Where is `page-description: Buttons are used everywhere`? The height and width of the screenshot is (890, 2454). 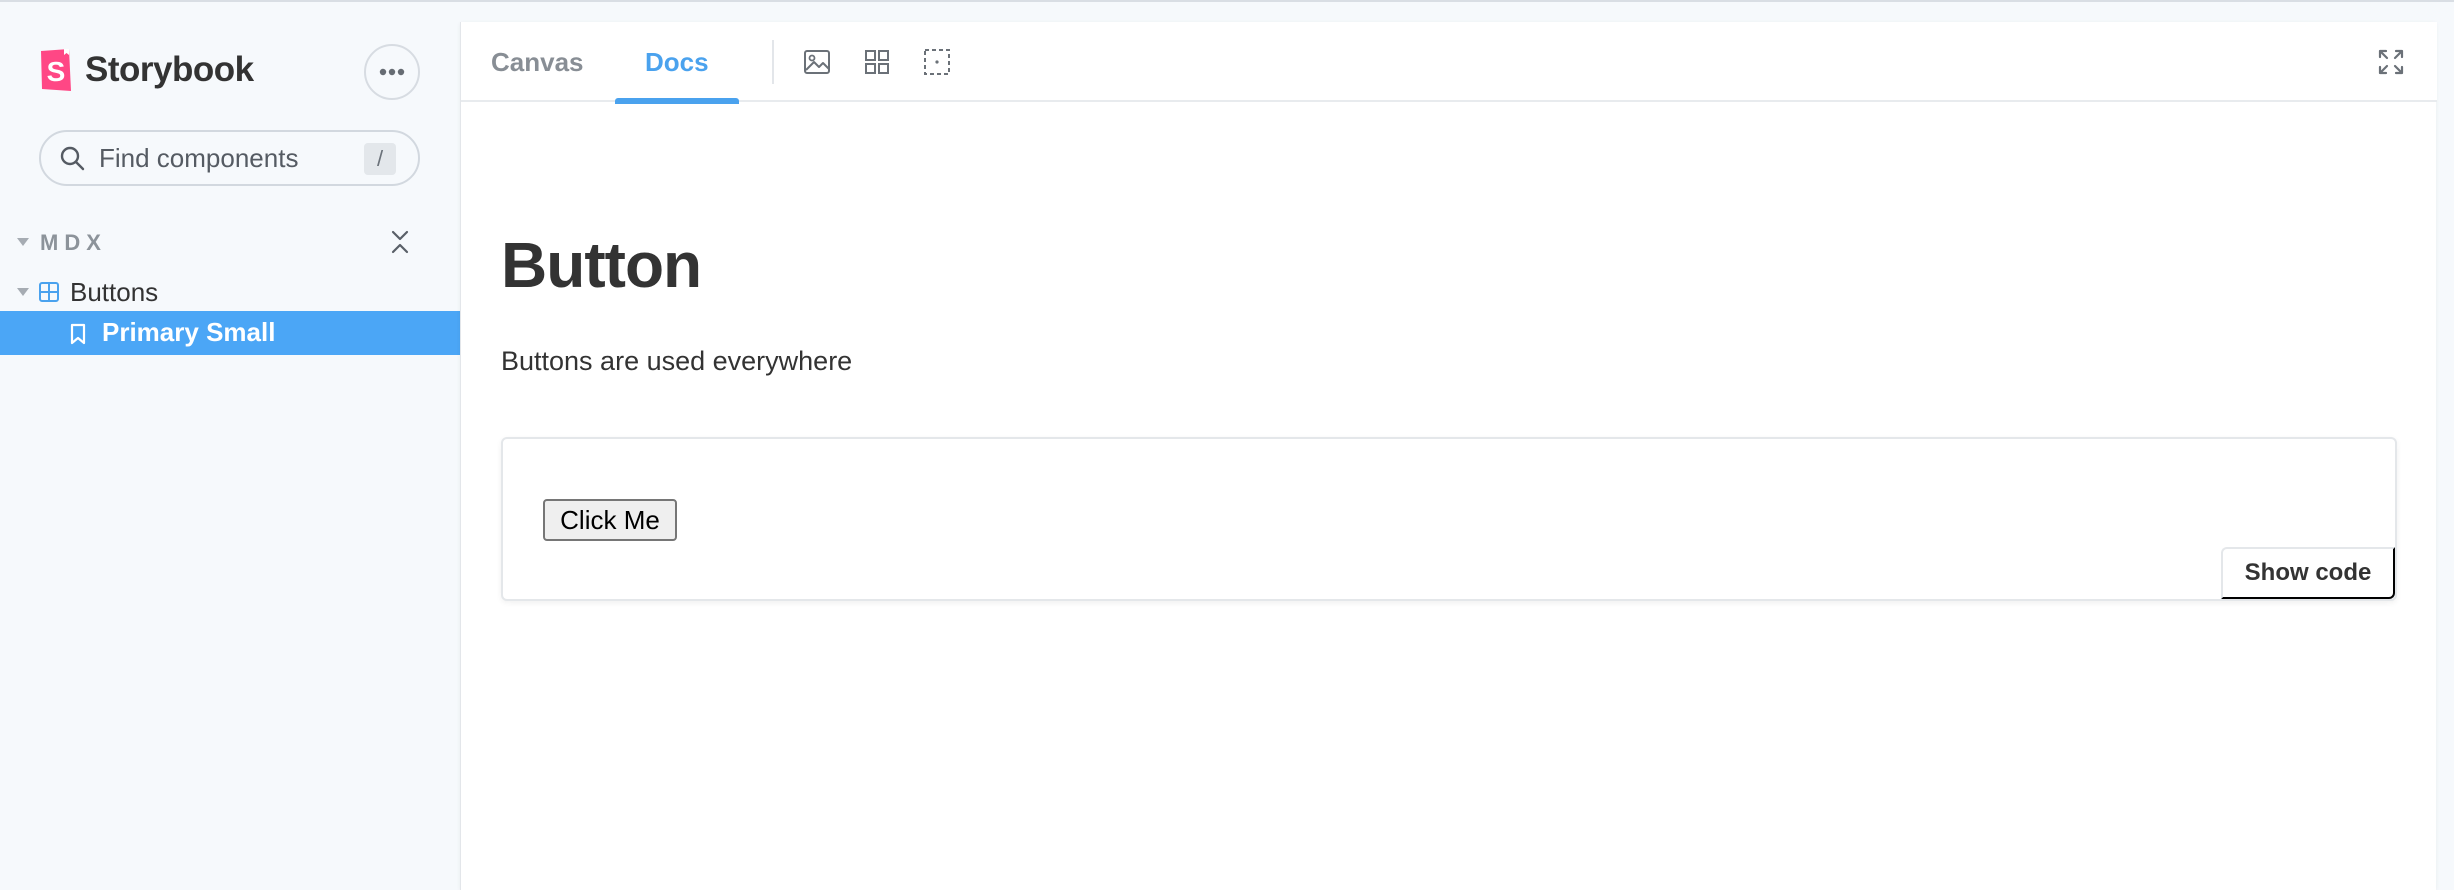
page-description: Buttons are used everywhere is located at coordinates (677, 361).